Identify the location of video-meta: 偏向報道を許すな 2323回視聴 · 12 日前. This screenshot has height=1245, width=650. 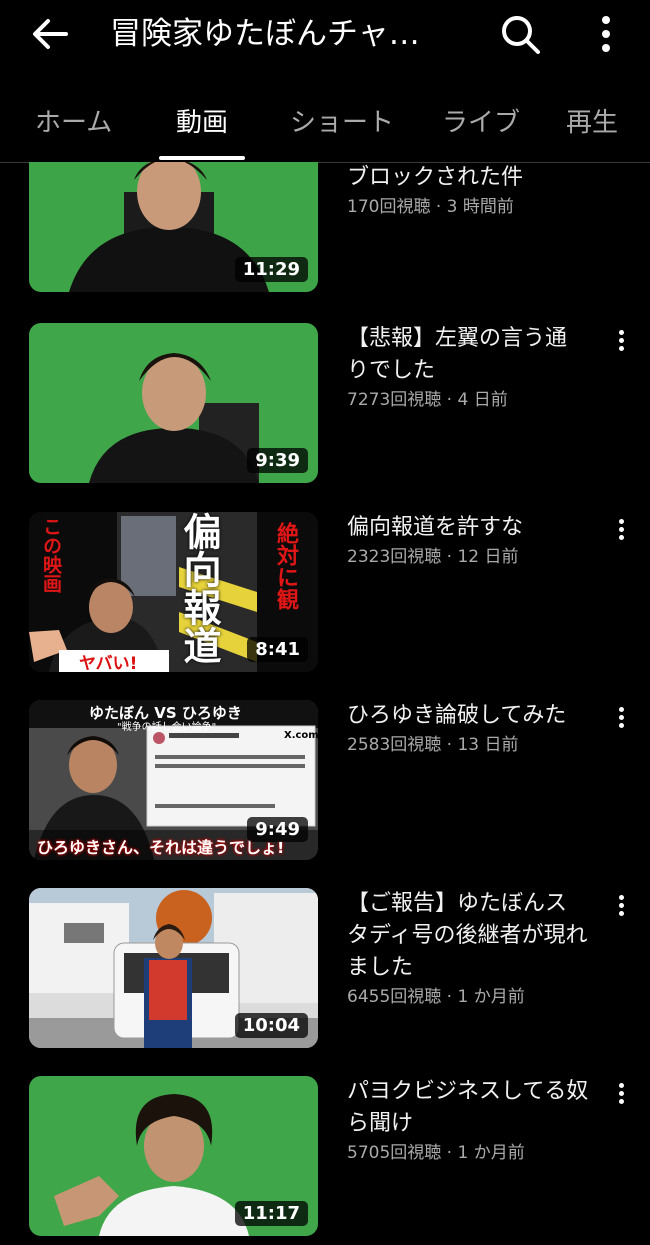
(472, 541).